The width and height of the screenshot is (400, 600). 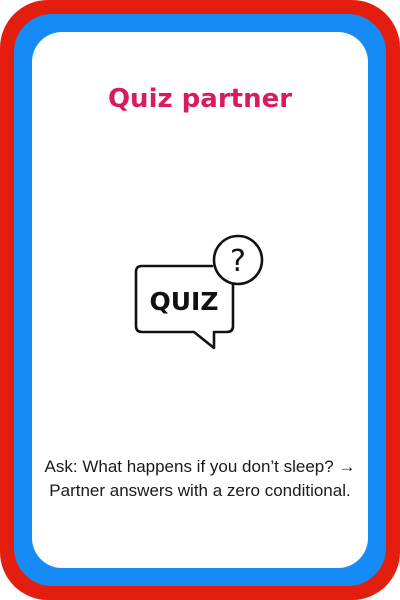 I want to click on question-mark-glyph: ?, so click(x=238, y=261).